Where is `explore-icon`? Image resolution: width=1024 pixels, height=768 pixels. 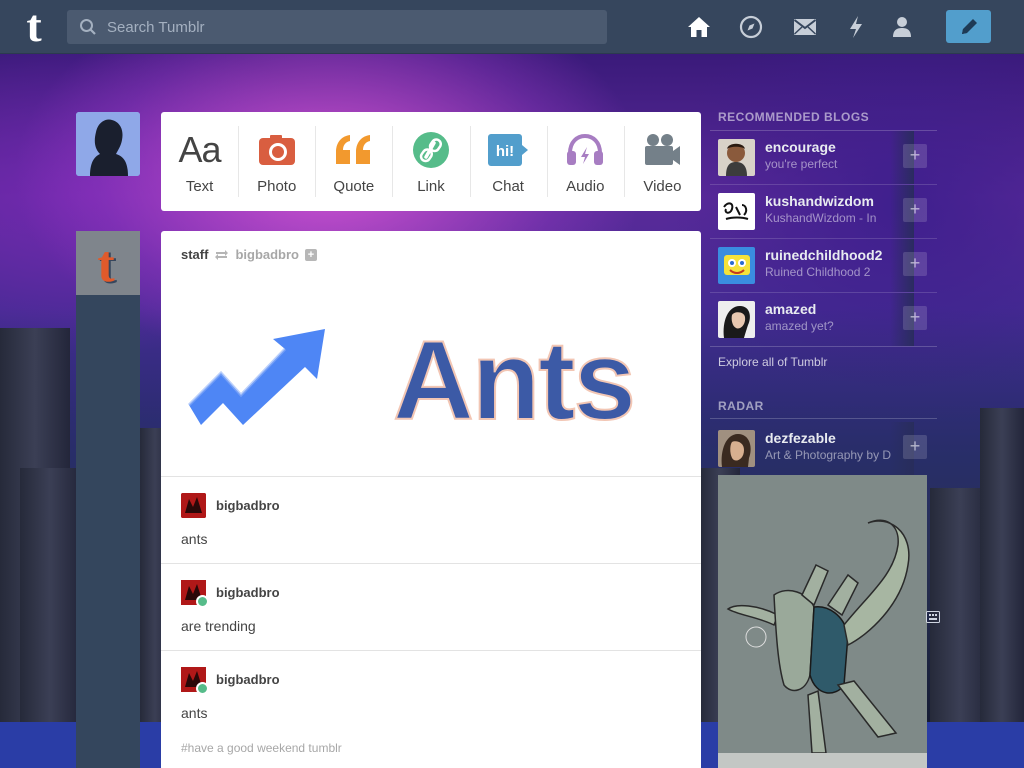 explore-icon is located at coordinates (751, 27).